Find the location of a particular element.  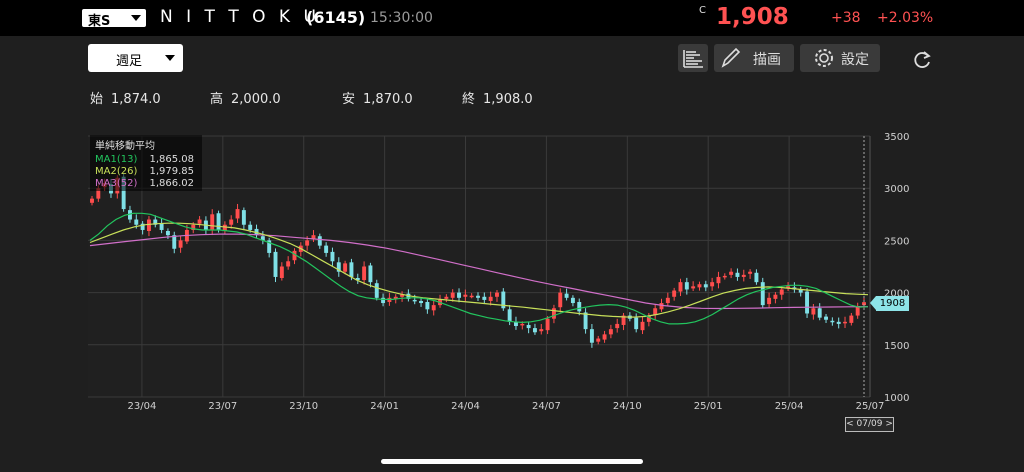

y-tick-label: 3000 is located at coordinates (896, 189).